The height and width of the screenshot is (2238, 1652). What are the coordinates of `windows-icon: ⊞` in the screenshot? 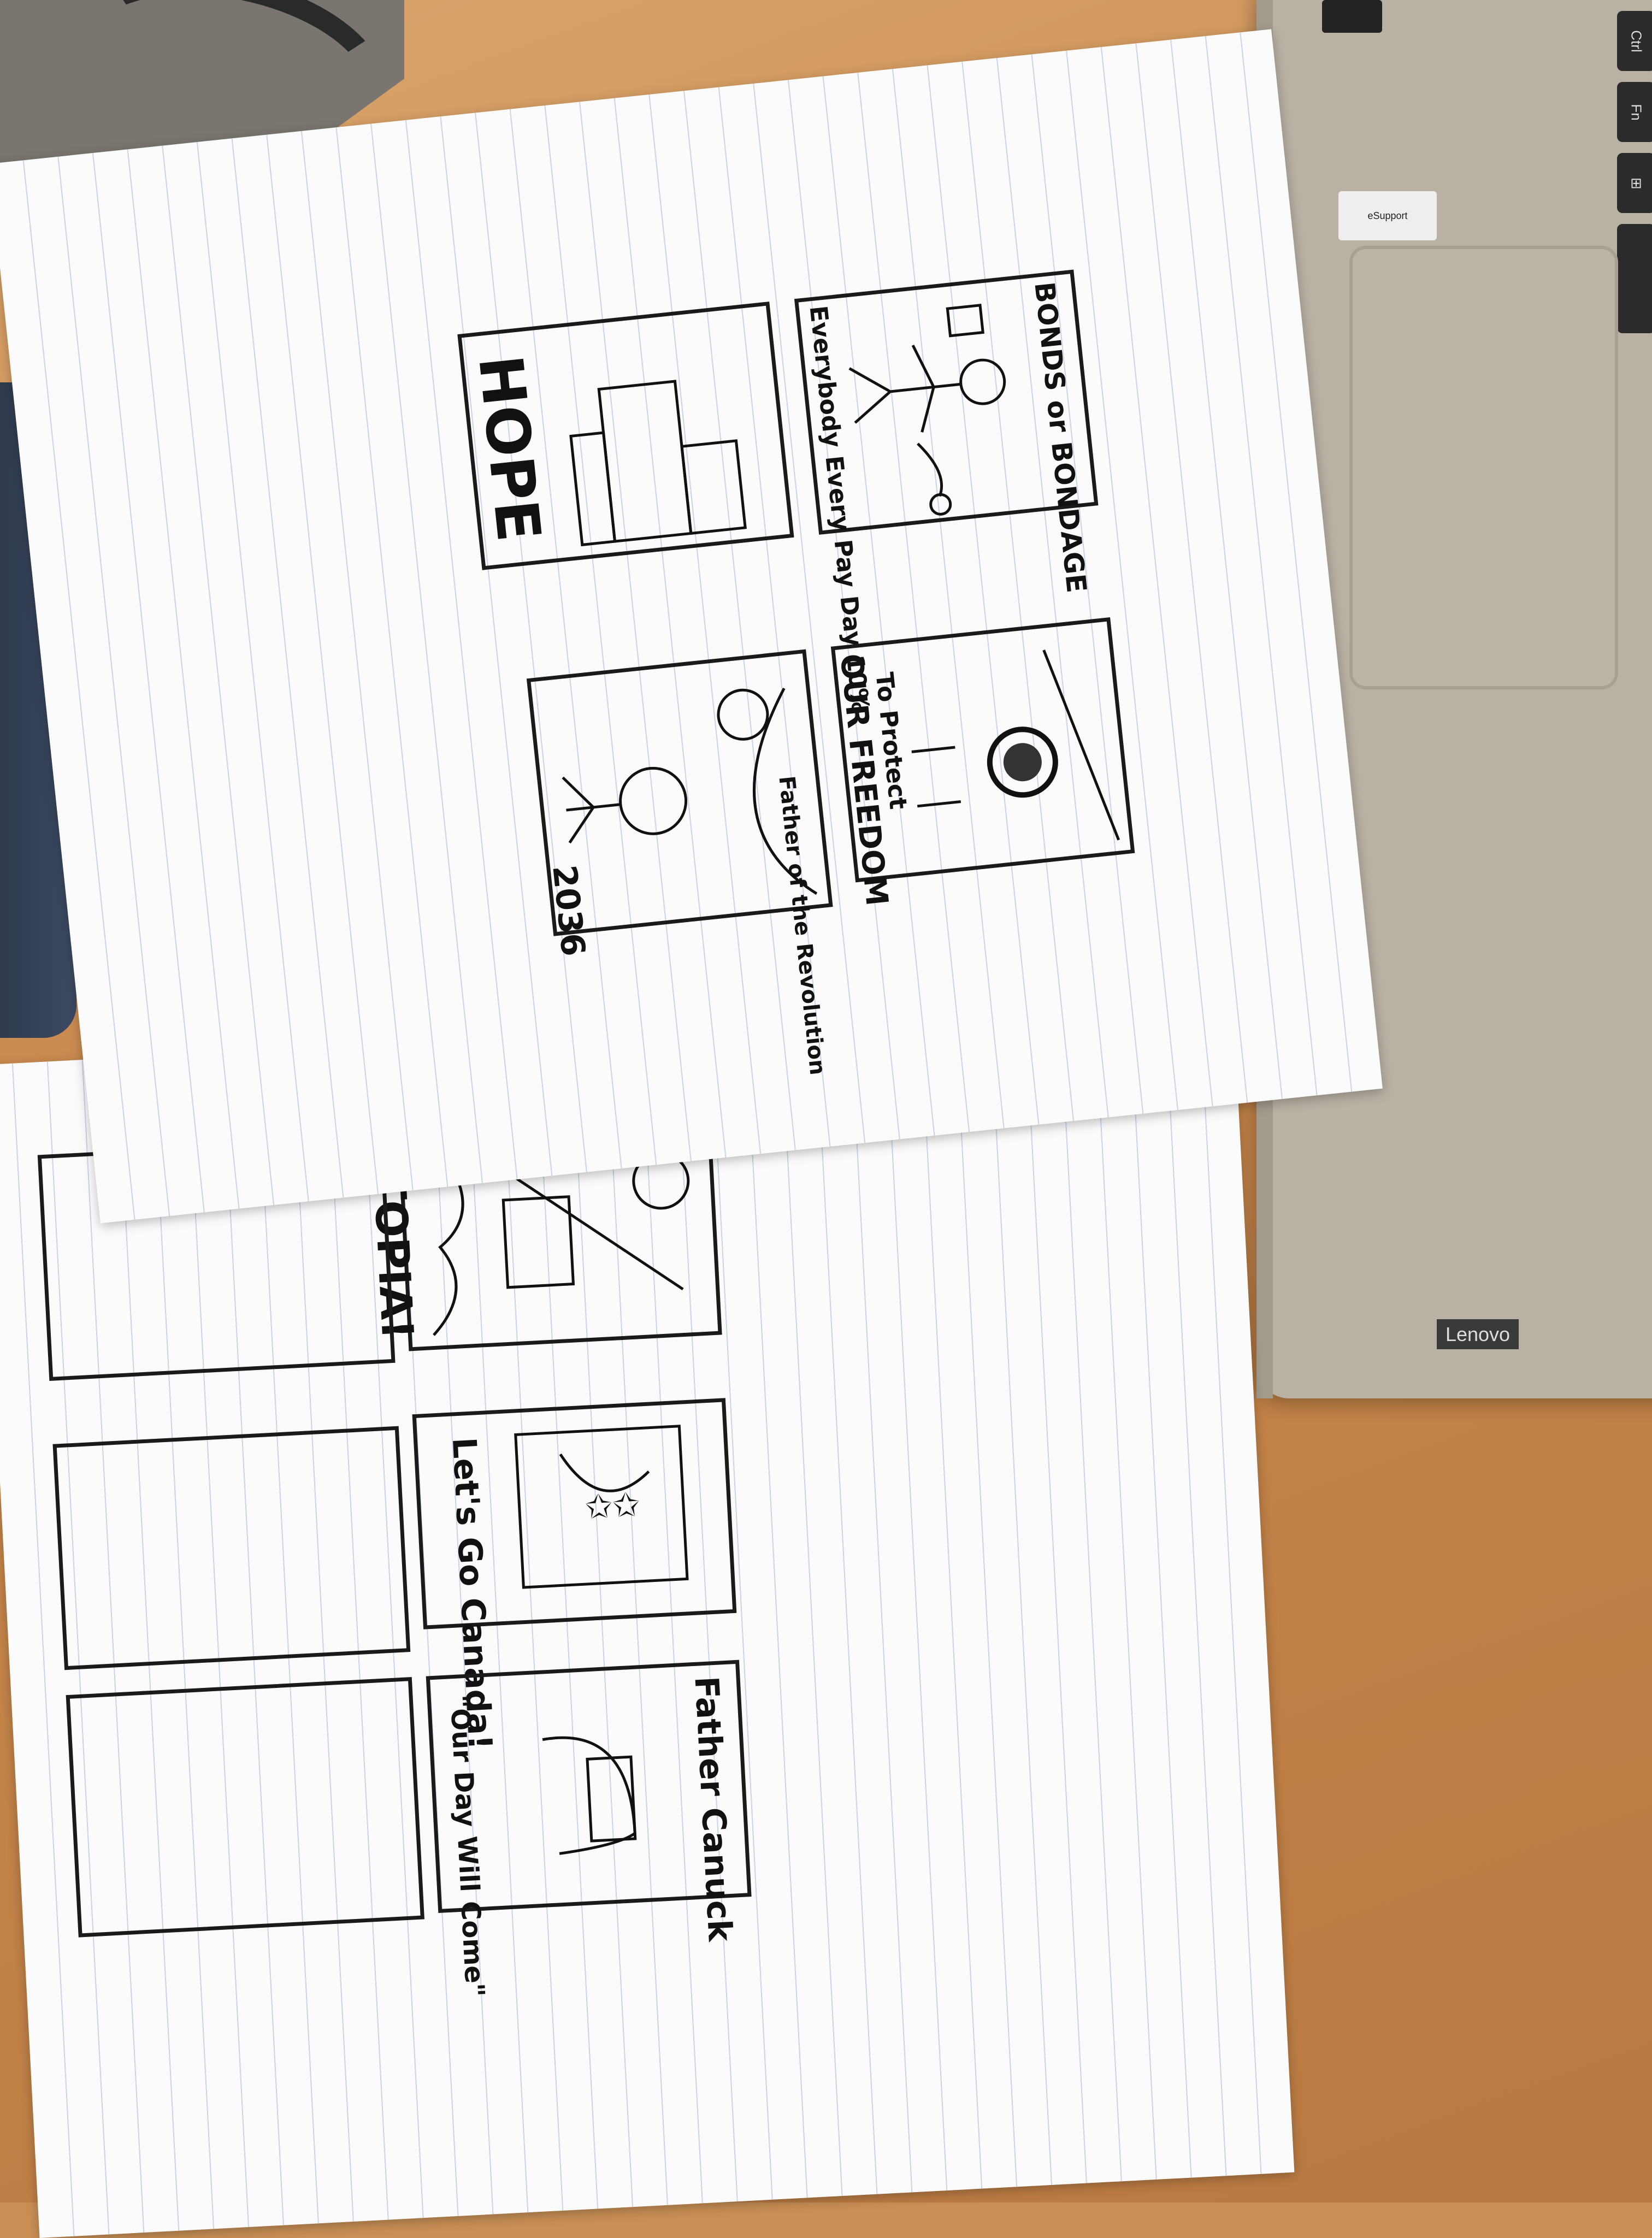 It's located at (1636, 182).